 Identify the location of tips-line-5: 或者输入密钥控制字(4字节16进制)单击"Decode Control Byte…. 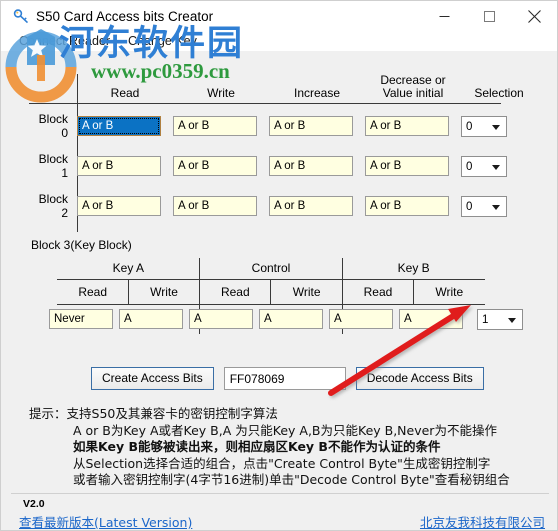
(291, 479).